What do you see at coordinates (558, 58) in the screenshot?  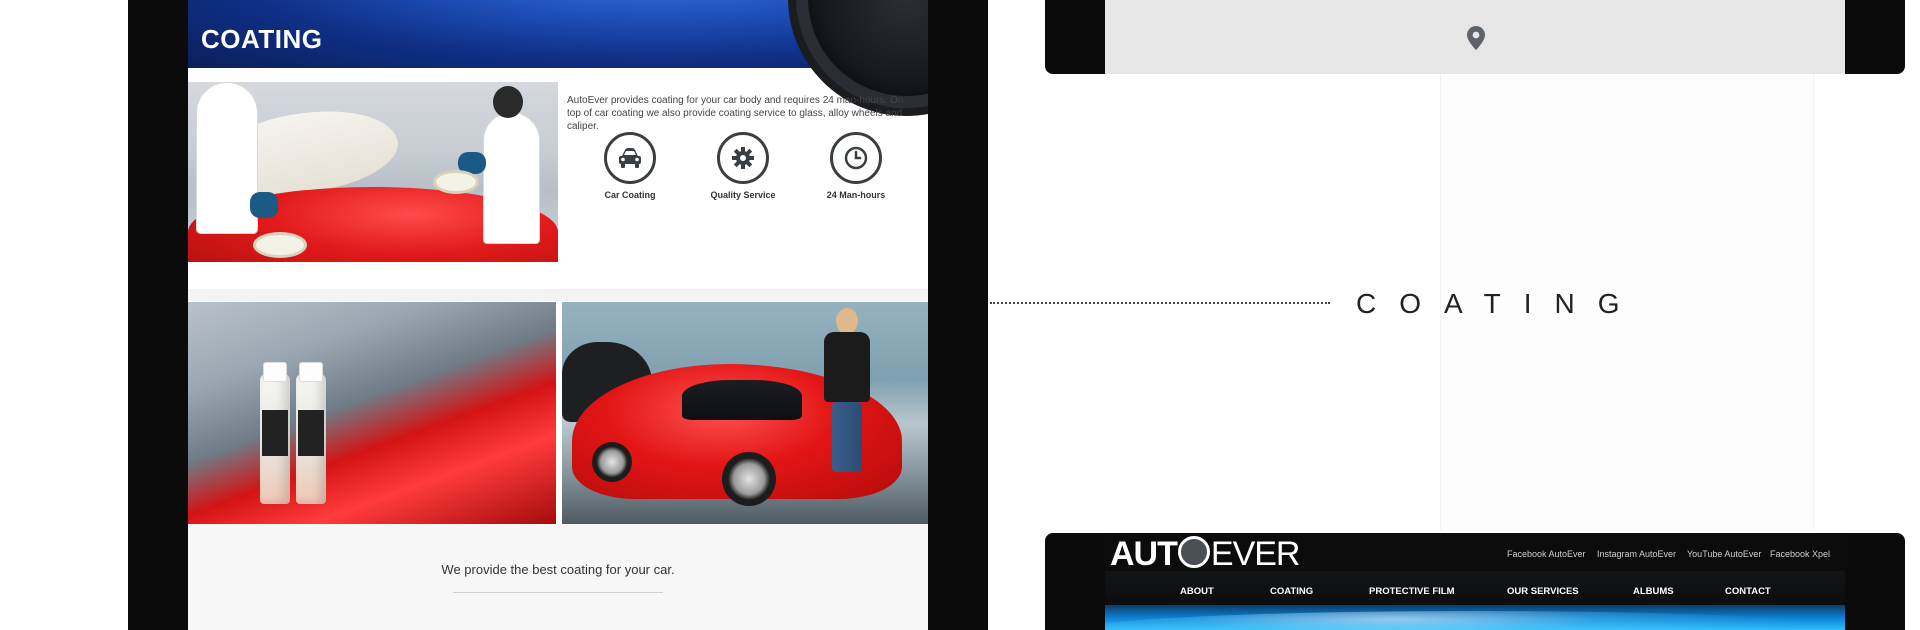 I see `hero-banner: COATING` at bounding box center [558, 58].